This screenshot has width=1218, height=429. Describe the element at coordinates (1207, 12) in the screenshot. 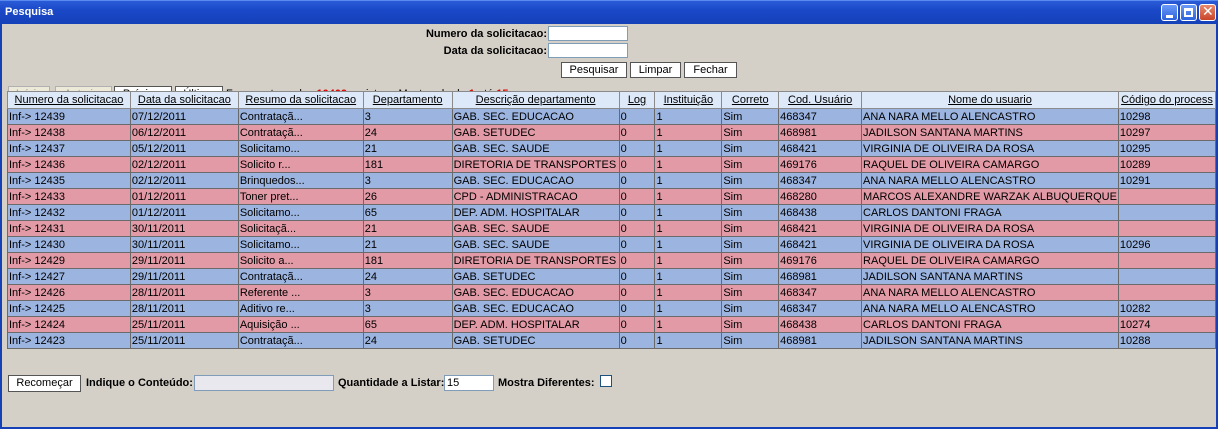

I see `close-button: ✕` at that location.